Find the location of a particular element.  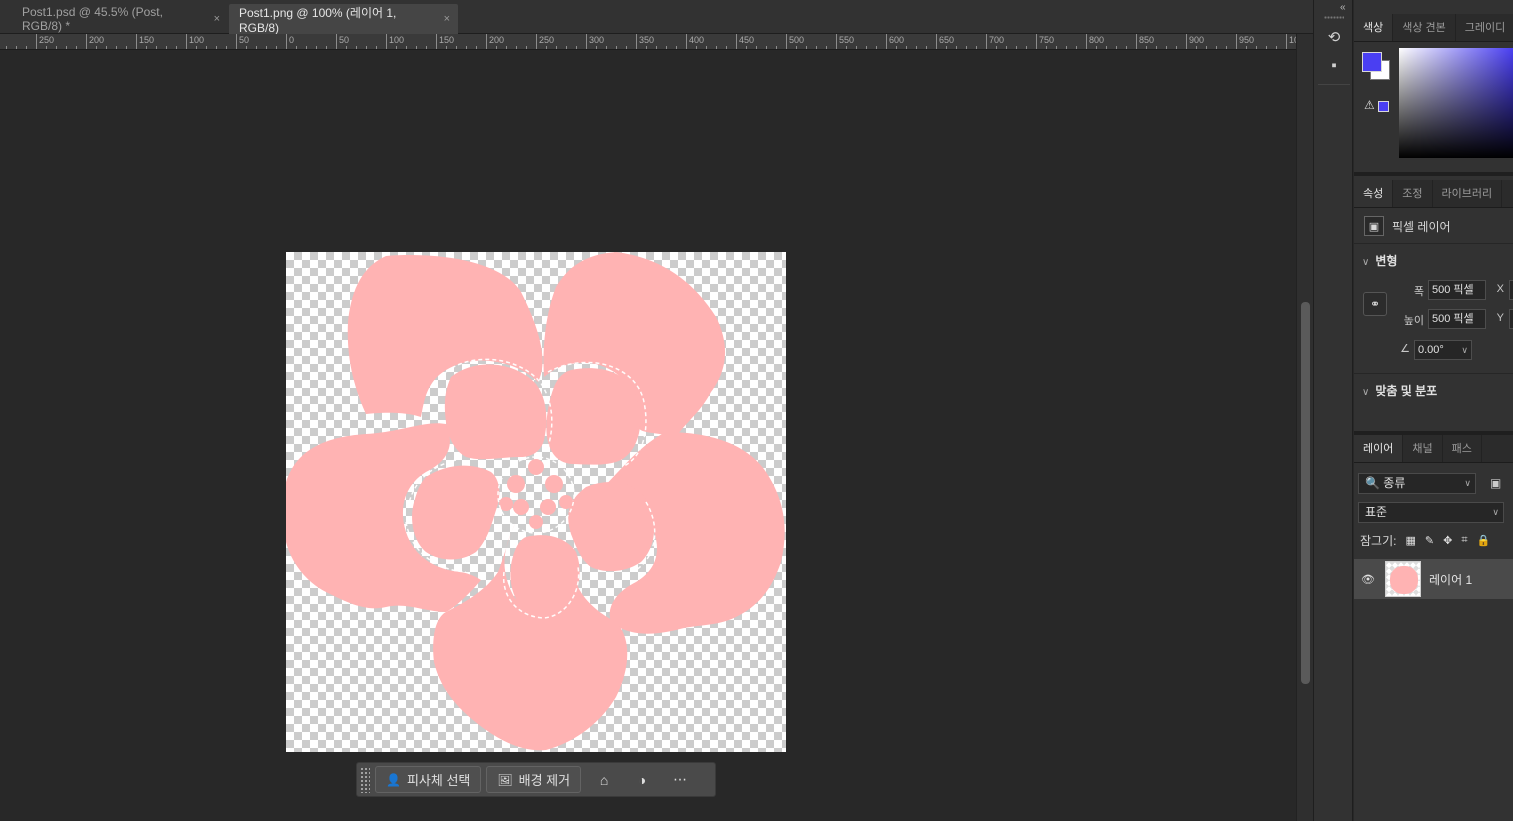

color-picker-field is located at coordinates (1456, 103).